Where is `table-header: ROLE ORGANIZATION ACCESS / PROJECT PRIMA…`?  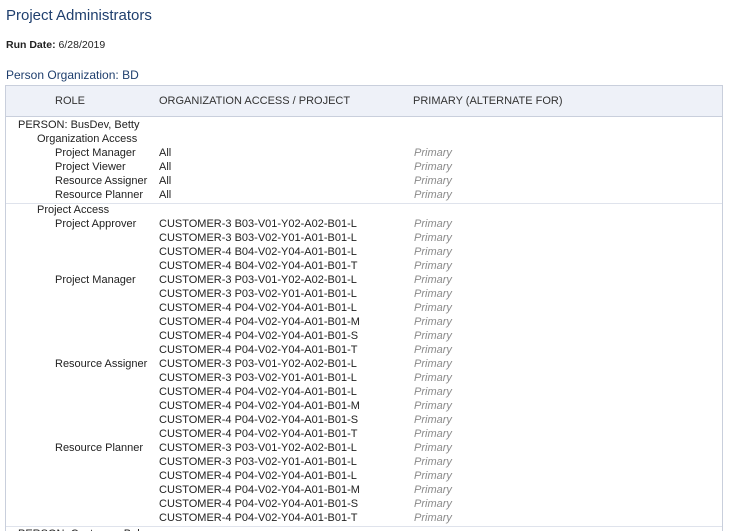 table-header: ROLE ORGANIZATION ACCESS / PROJECT PRIMA… is located at coordinates (364, 101).